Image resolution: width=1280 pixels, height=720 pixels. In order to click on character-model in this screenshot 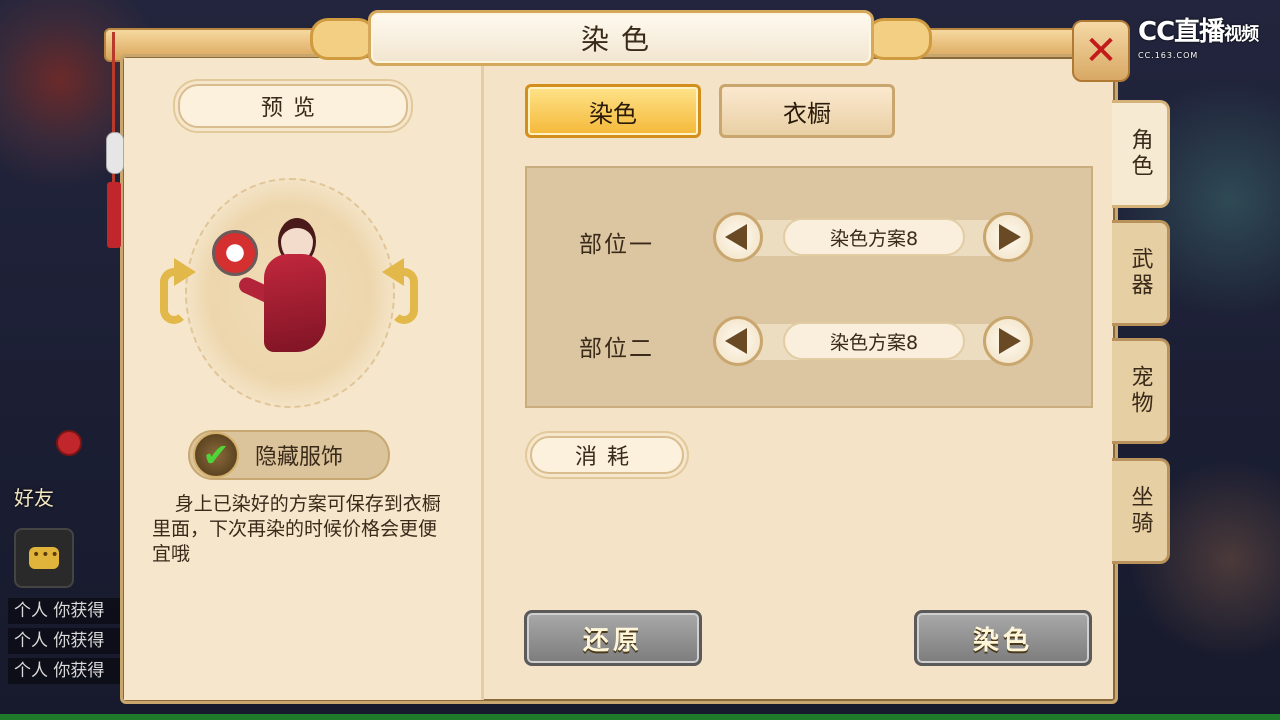, I will do `click(288, 289)`.